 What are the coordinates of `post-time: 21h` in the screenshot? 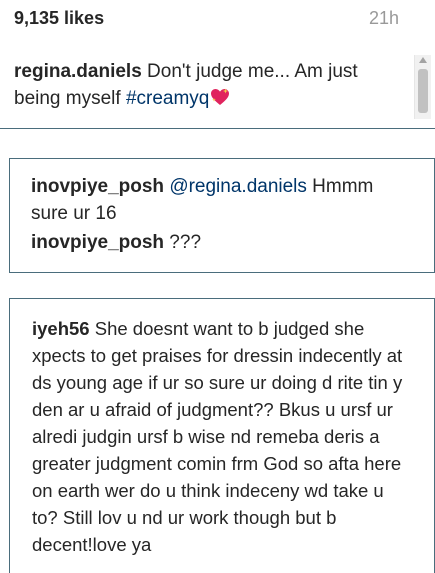 It's located at (383, 18).